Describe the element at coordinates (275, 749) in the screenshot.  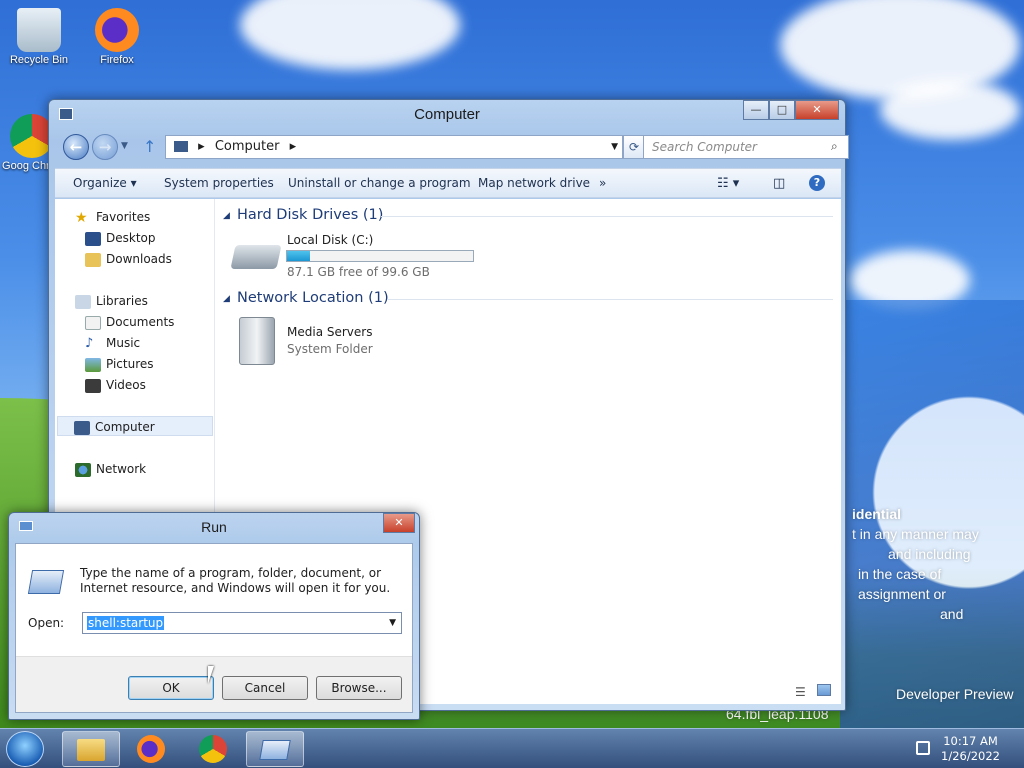
I see `taskbar-run-button` at that location.